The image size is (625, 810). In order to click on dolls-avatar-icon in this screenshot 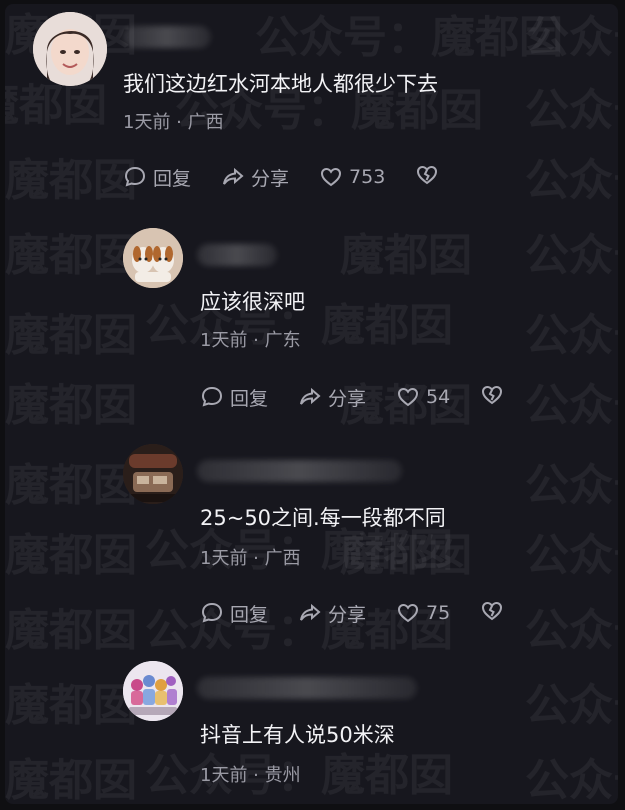, I will do `click(153, 691)`.